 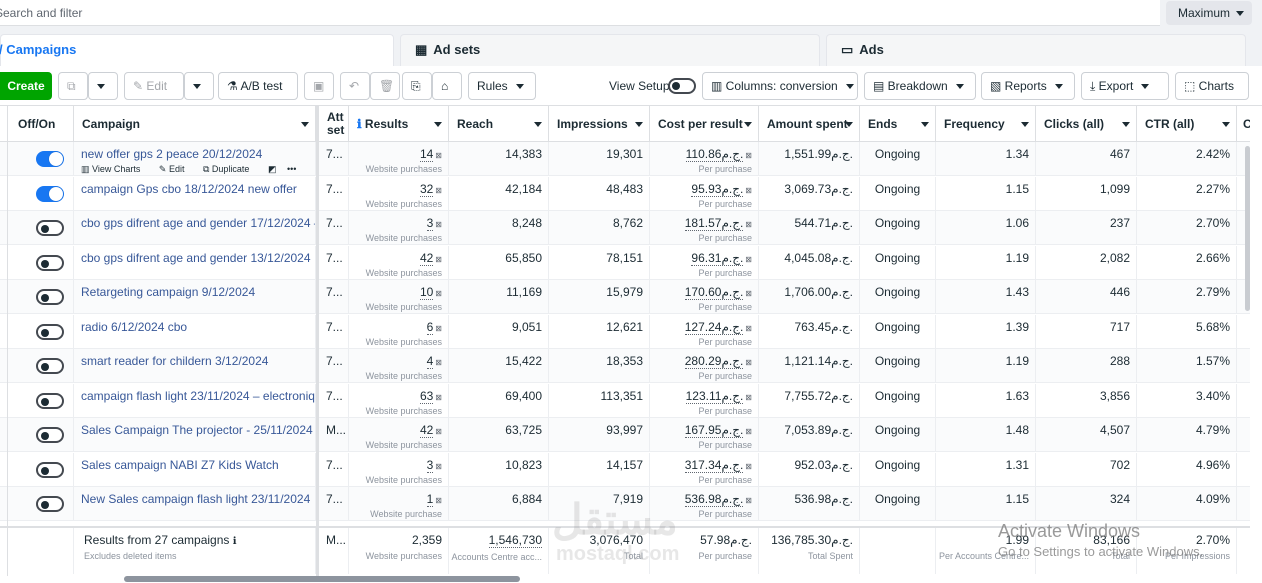 I want to click on undo-icon: ↶, so click(x=354, y=86).